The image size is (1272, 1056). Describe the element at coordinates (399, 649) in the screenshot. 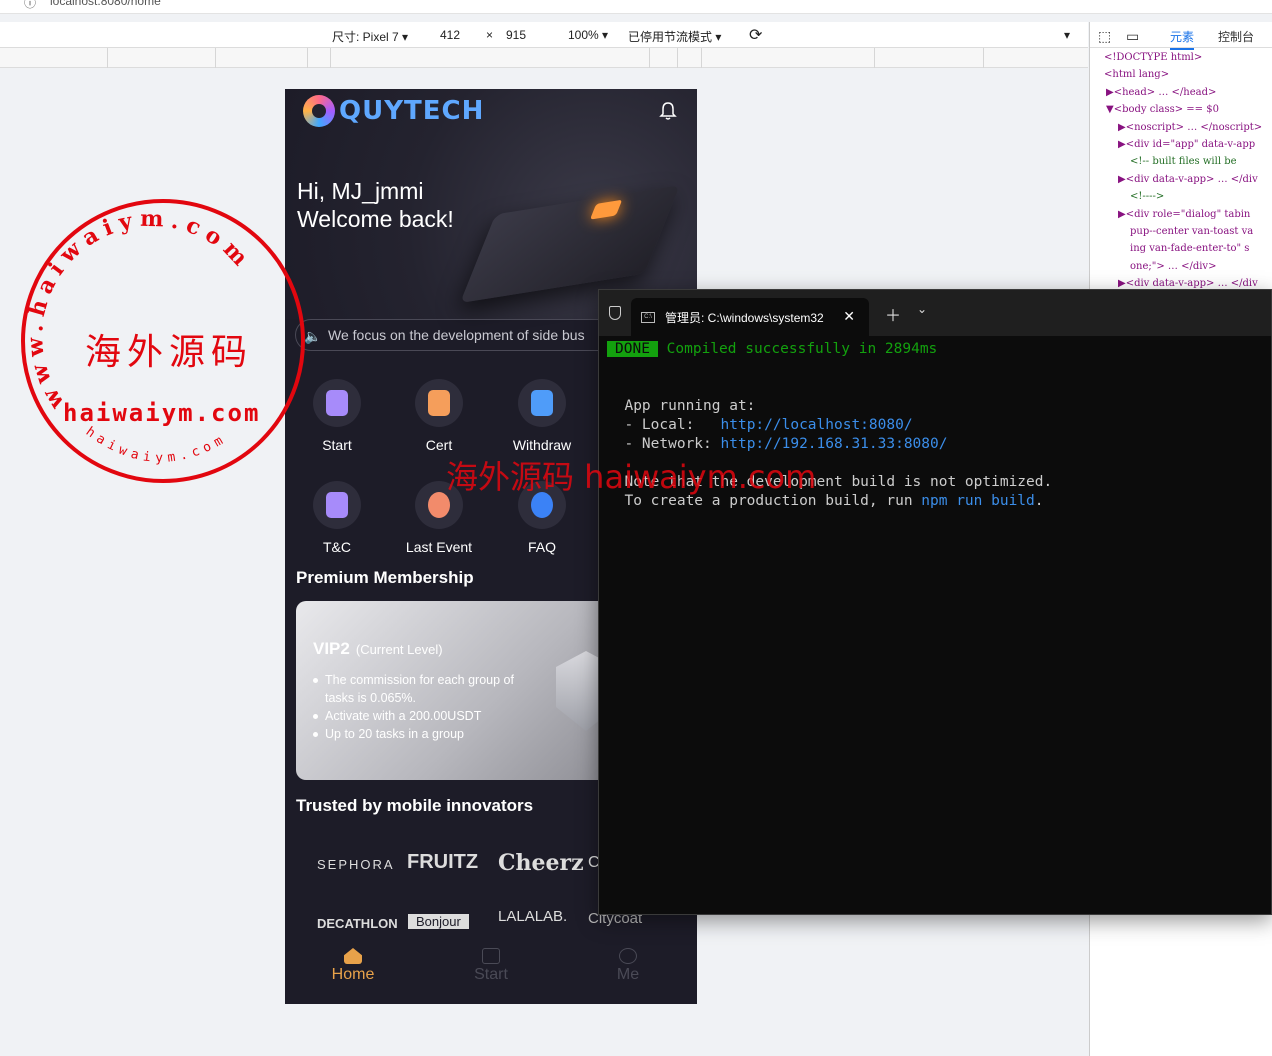

I see `vip-current-label: (Current Level)` at that location.